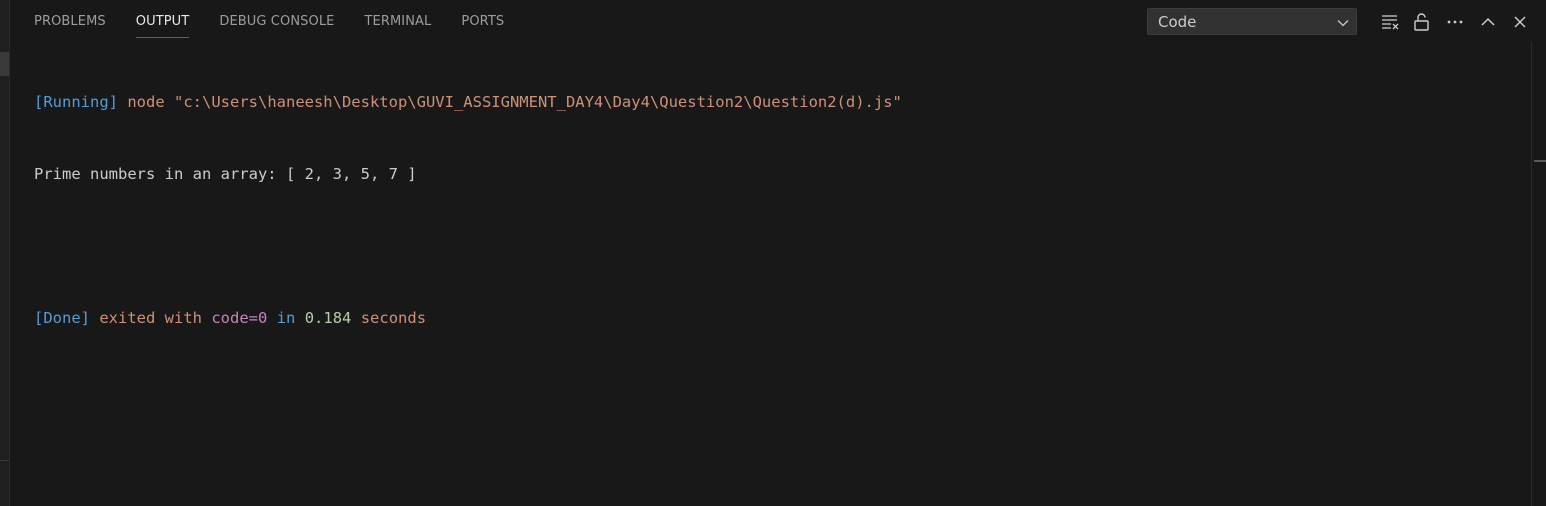 Image resolution: width=1546 pixels, height=506 pixels. I want to click on maximize-panel-icon, so click(1488, 22).